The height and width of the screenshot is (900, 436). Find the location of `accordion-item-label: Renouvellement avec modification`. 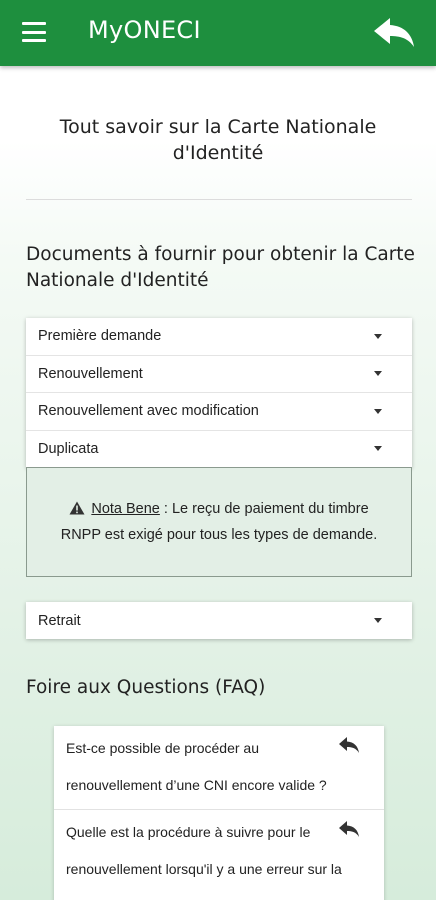

accordion-item-label: Renouvellement avec modification is located at coordinates (148, 411).